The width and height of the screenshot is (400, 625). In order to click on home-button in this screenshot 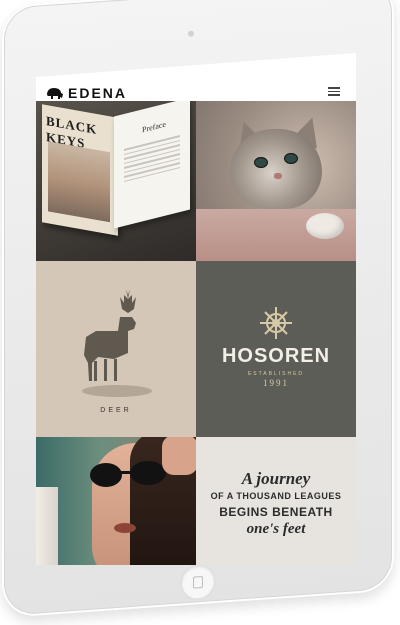, I will do `click(198, 582)`.